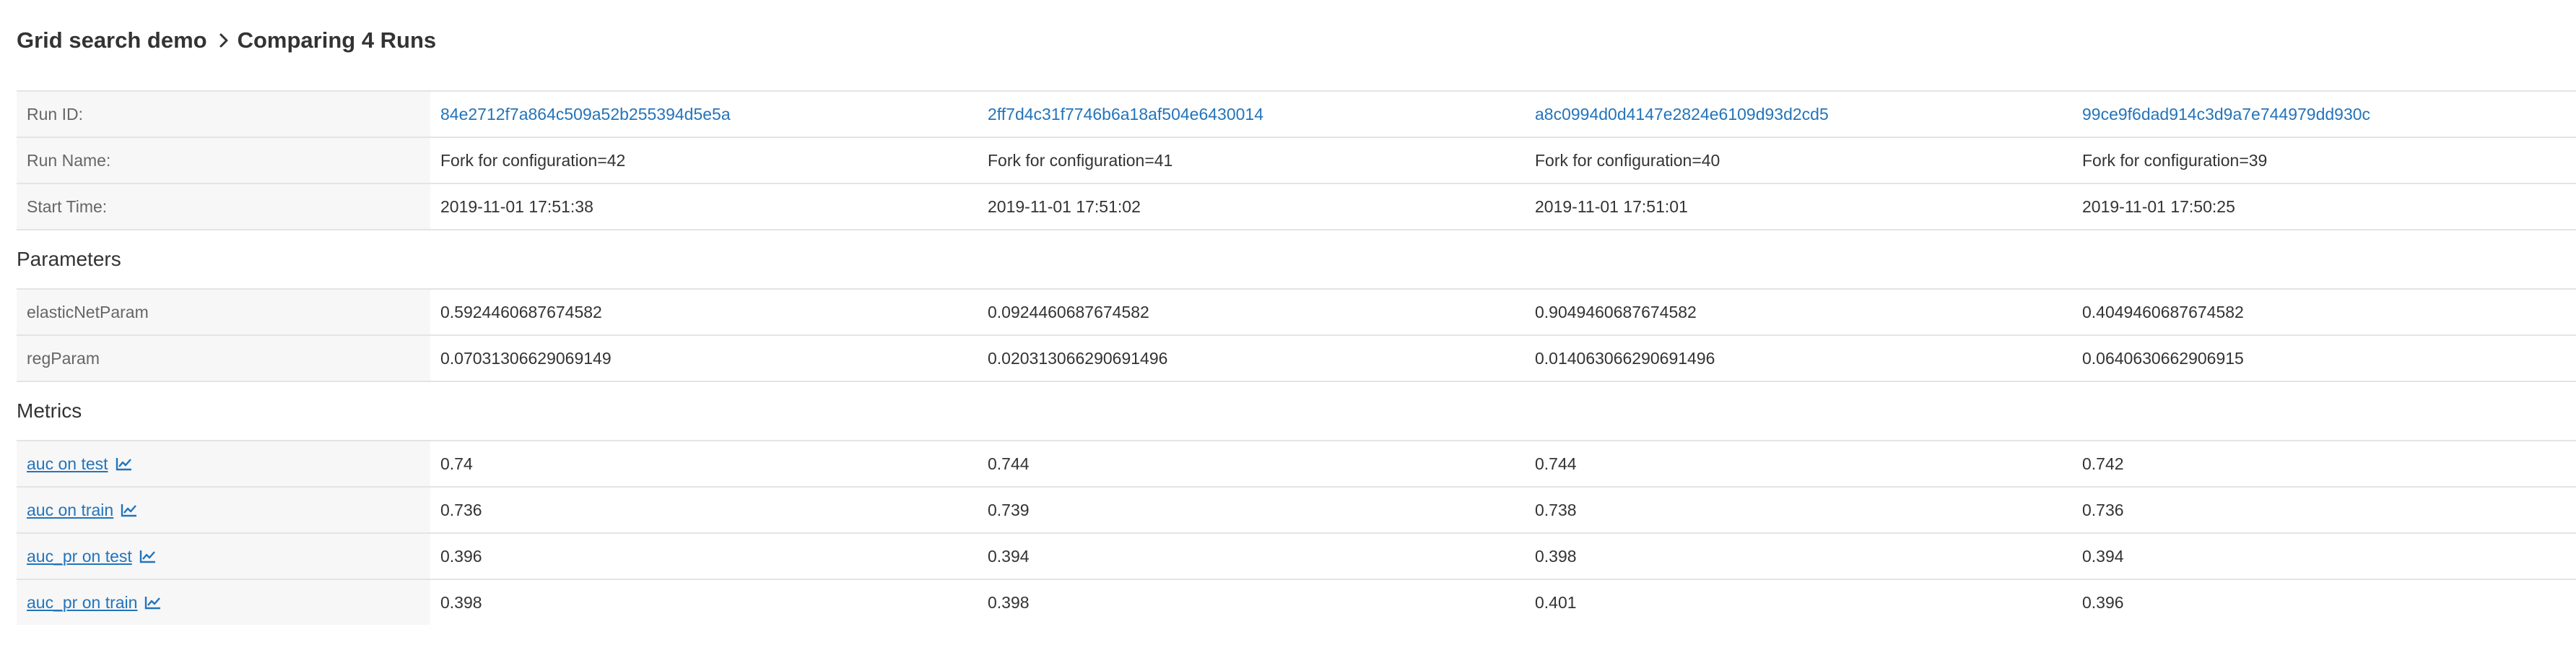  Describe the element at coordinates (224, 40) in the screenshot. I see `chevron-right-icon` at that location.